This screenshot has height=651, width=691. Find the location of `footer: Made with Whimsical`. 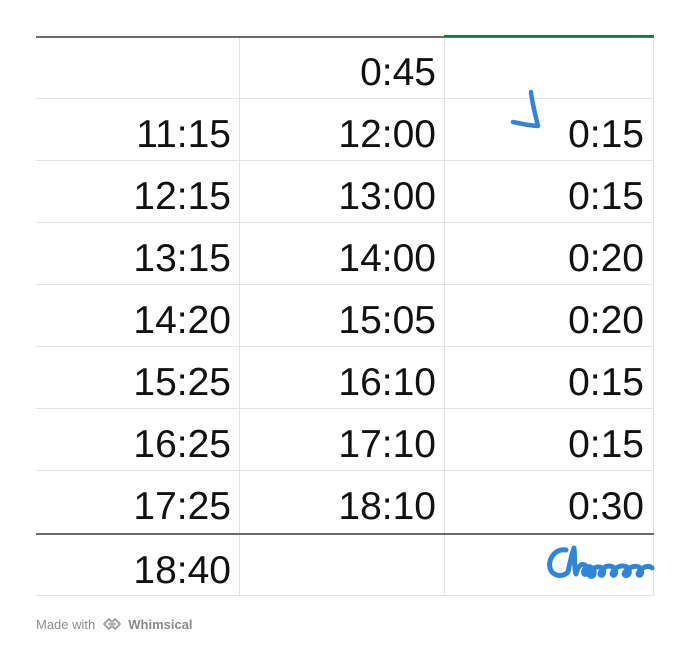

footer: Made with Whimsical is located at coordinates (114, 624).